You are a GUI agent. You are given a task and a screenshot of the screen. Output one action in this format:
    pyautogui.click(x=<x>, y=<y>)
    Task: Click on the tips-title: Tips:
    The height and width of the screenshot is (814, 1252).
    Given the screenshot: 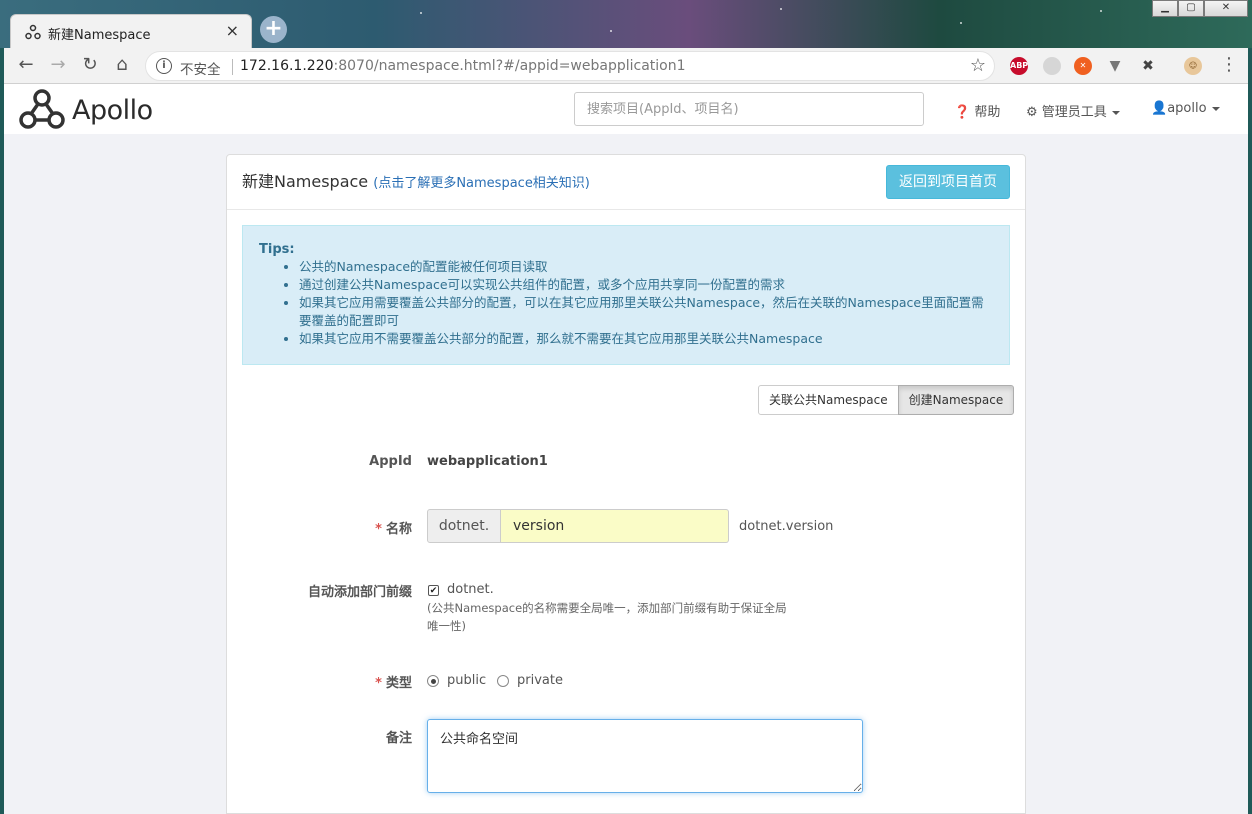 What is the action you would take?
    pyautogui.click(x=277, y=249)
    